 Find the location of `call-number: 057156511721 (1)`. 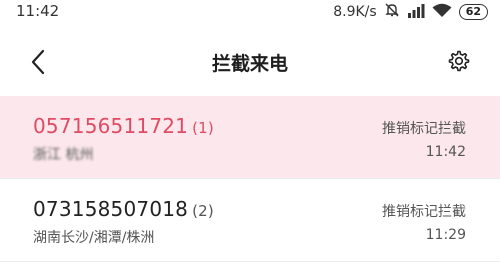

call-number: 057156511721 (1) is located at coordinates (123, 126).